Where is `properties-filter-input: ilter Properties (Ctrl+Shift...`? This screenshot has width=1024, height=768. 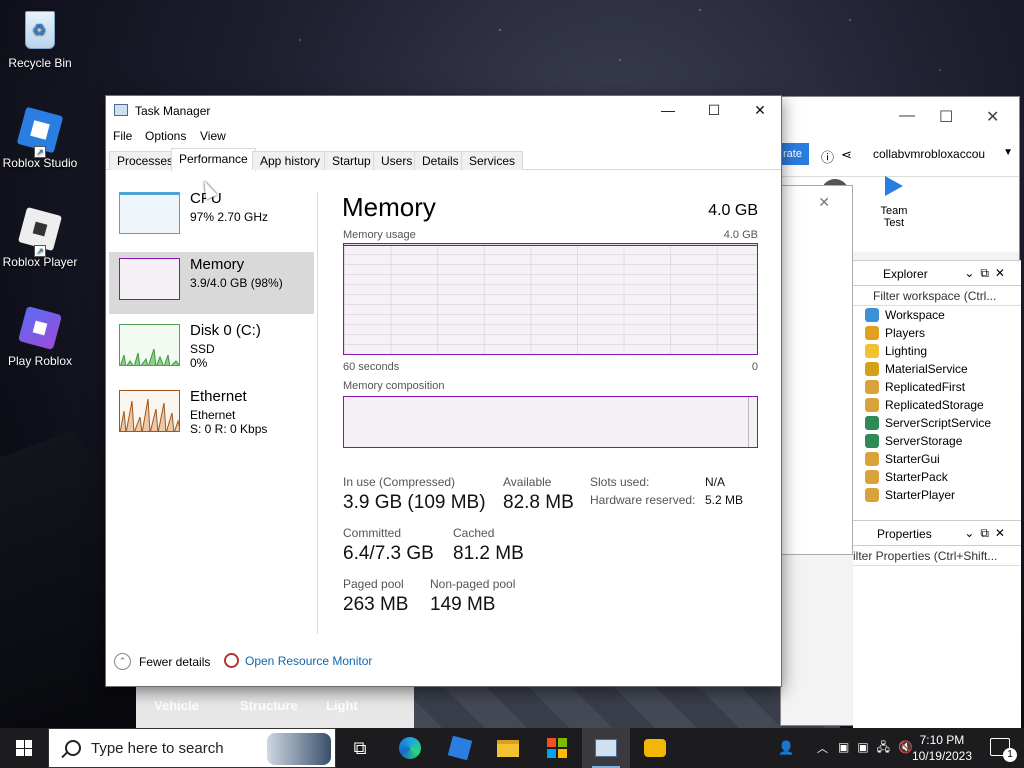 properties-filter-input: ilter Properties (Ctrl+Shift... is located at coordinates (937, 556).